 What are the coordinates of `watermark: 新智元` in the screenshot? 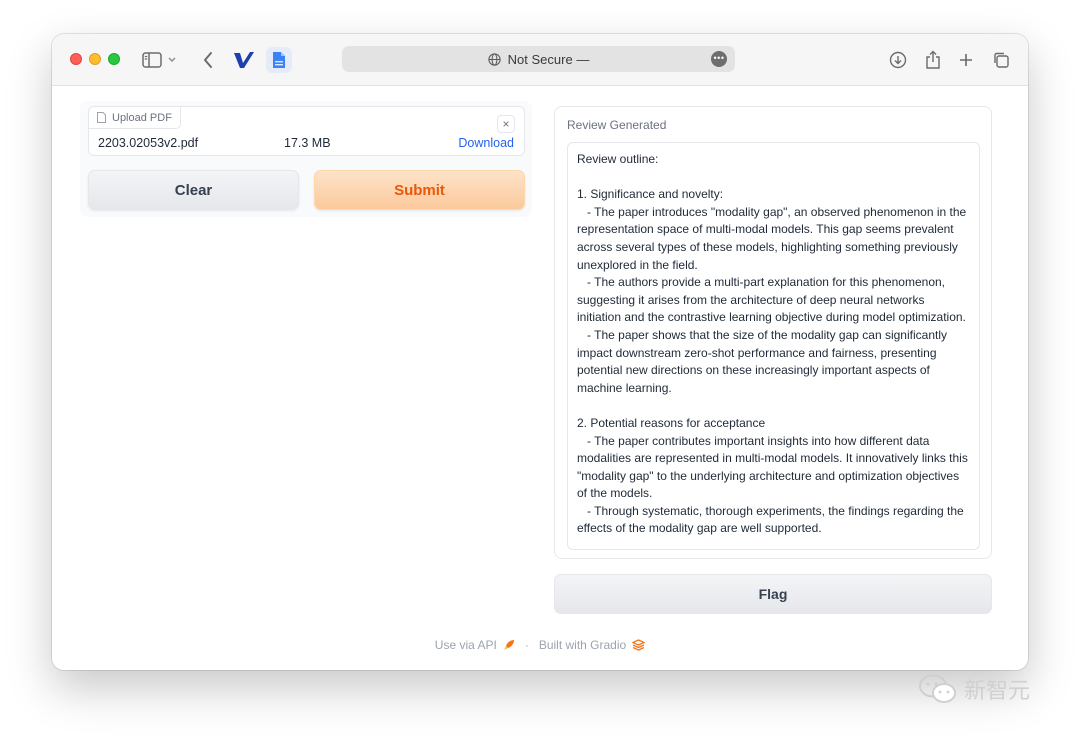 It's located at (974, 689).